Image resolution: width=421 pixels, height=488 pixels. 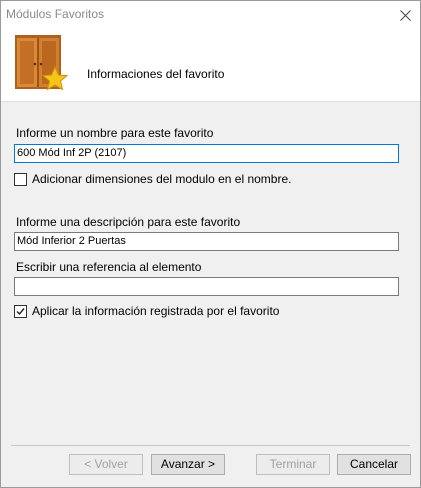 What do you see at coordinates (42, 63) in the screenshot?
I see `wardrobe-star-icon` at bounding box center [42, 63].